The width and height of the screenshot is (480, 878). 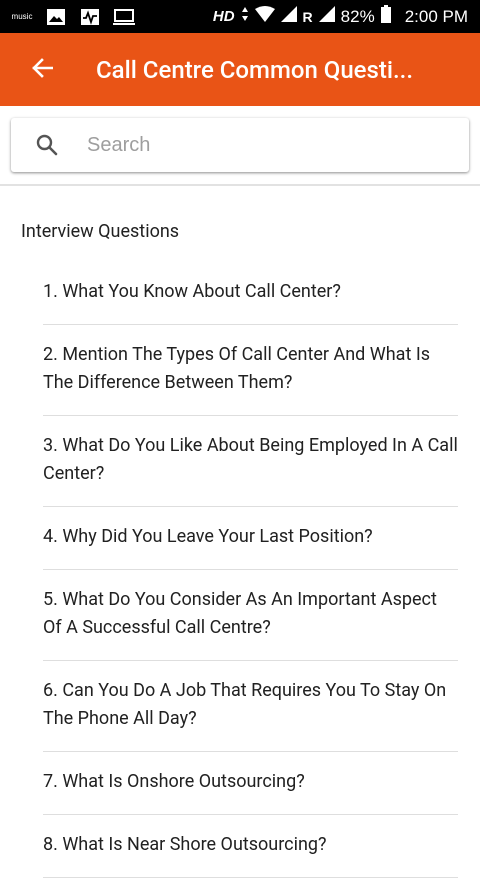 I want to click on battery-icon, so click(x=385, y=16).